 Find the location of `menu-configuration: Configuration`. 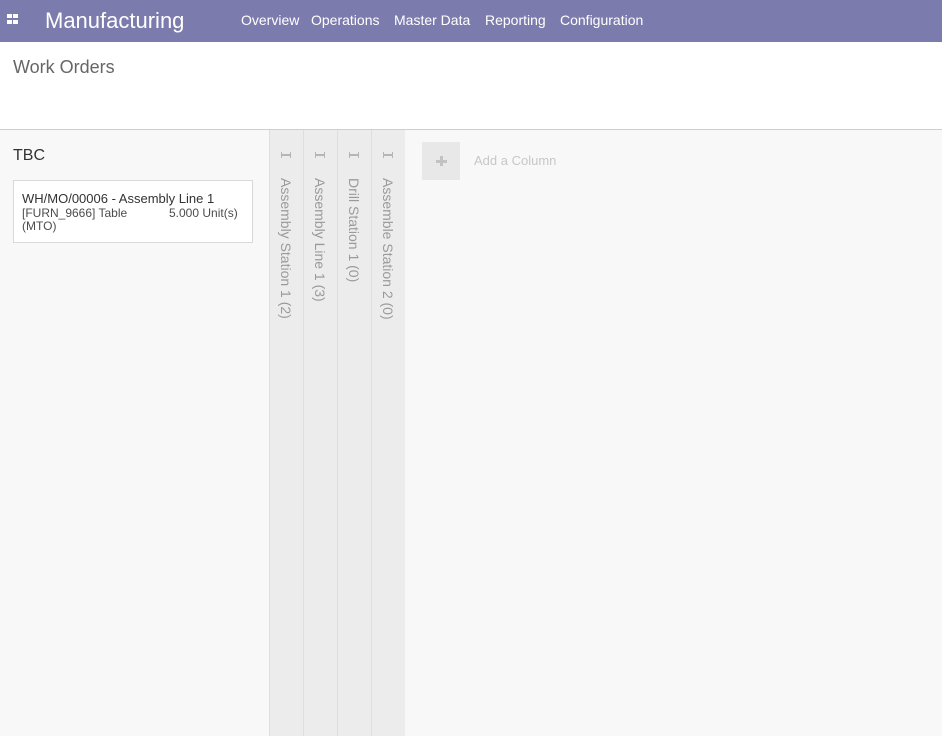

menu-configuration: Configuration is located at coordinates (601, 20).